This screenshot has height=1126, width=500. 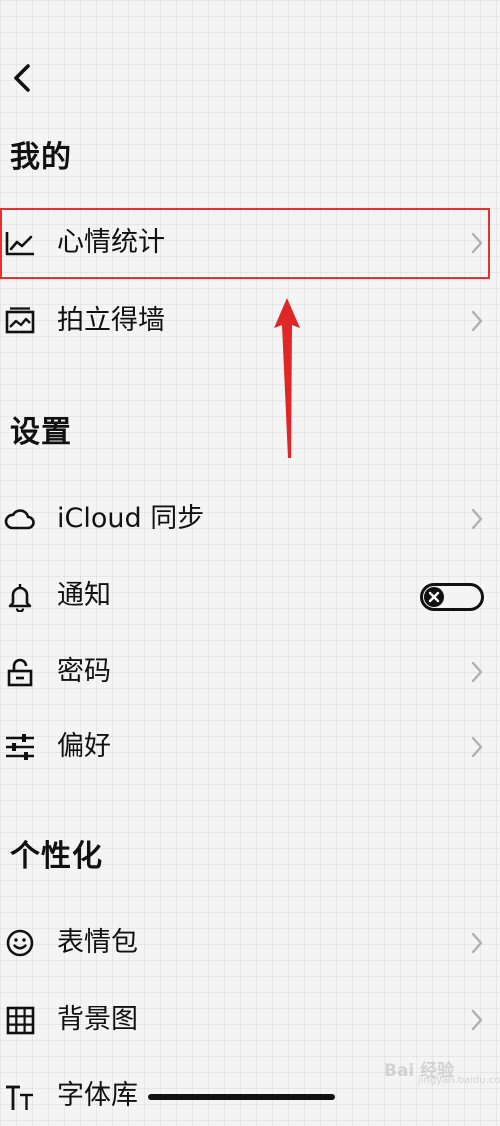 I want to click on bell-icon, so click(x=20, y=598).